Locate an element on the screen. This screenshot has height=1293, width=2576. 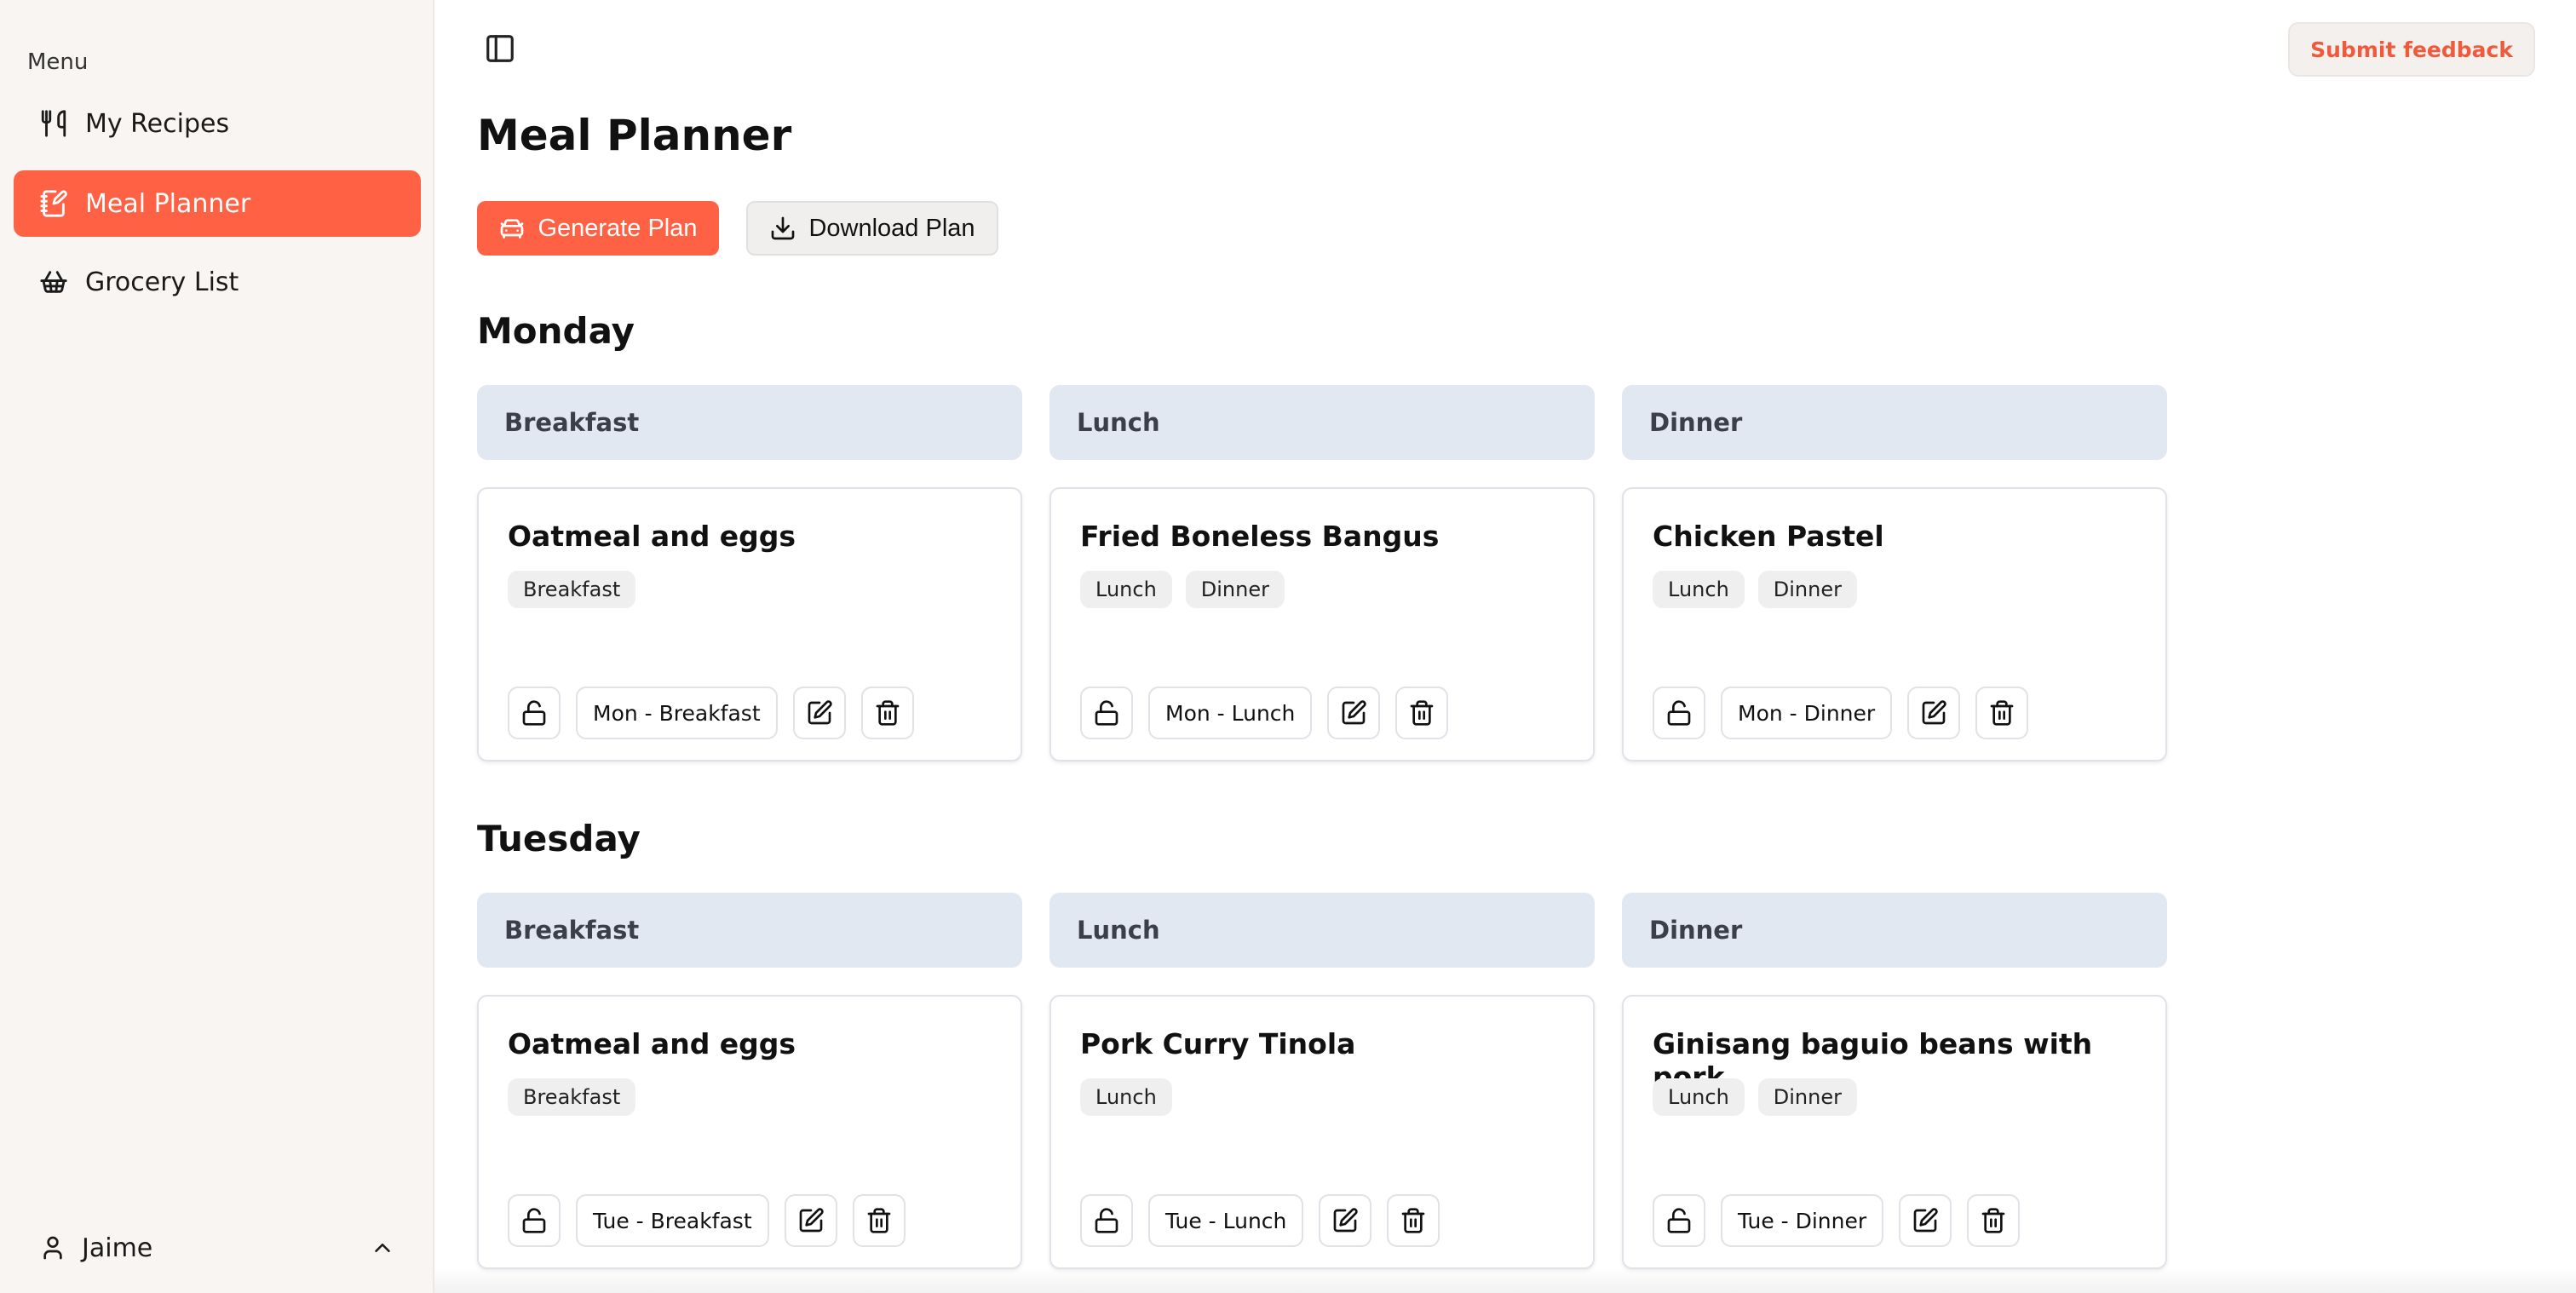
user-menu: Jaime is located at coordinates (217, 1248).